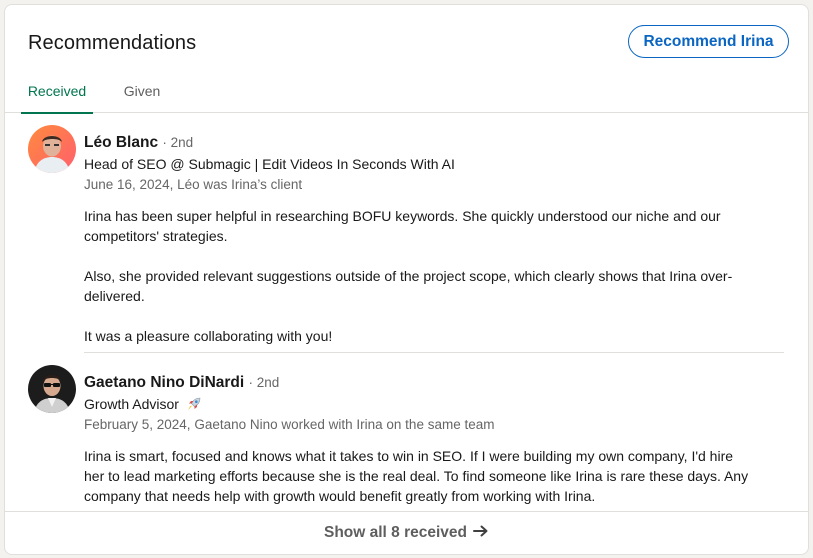  What do you see at coordinates (481, 533) in the screenshot?
I see `arrow-right-icon` at bounding box center [481, 533].